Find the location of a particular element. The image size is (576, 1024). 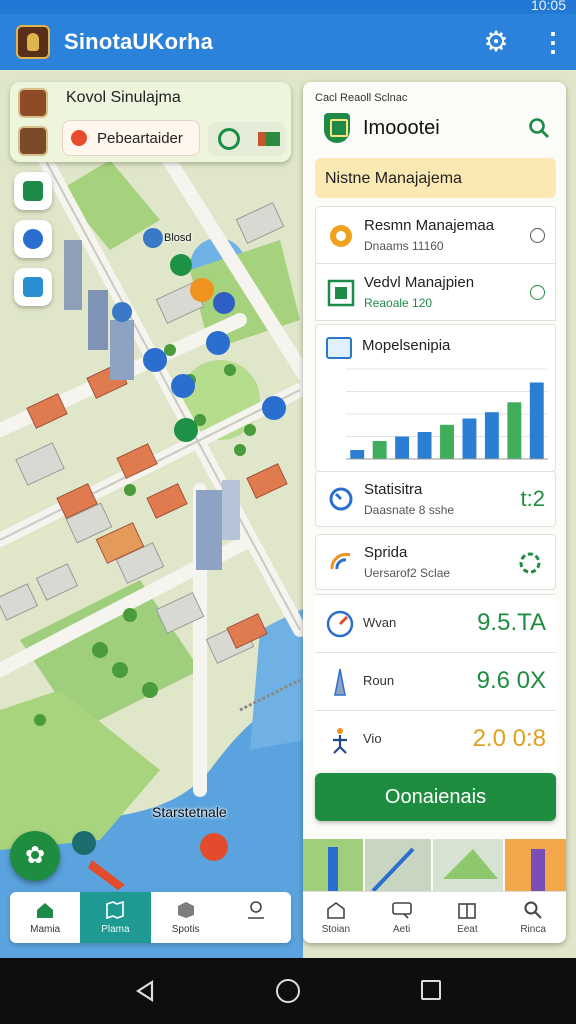

home-button-icon is located at coordinates (288, 991).